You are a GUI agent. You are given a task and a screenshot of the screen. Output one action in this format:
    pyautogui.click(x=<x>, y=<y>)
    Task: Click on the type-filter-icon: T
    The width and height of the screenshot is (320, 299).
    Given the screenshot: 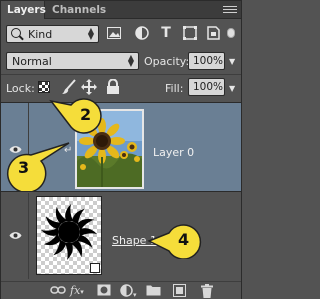 What is the action you would take?
    pyautogui.click(x=166, y=33)
    